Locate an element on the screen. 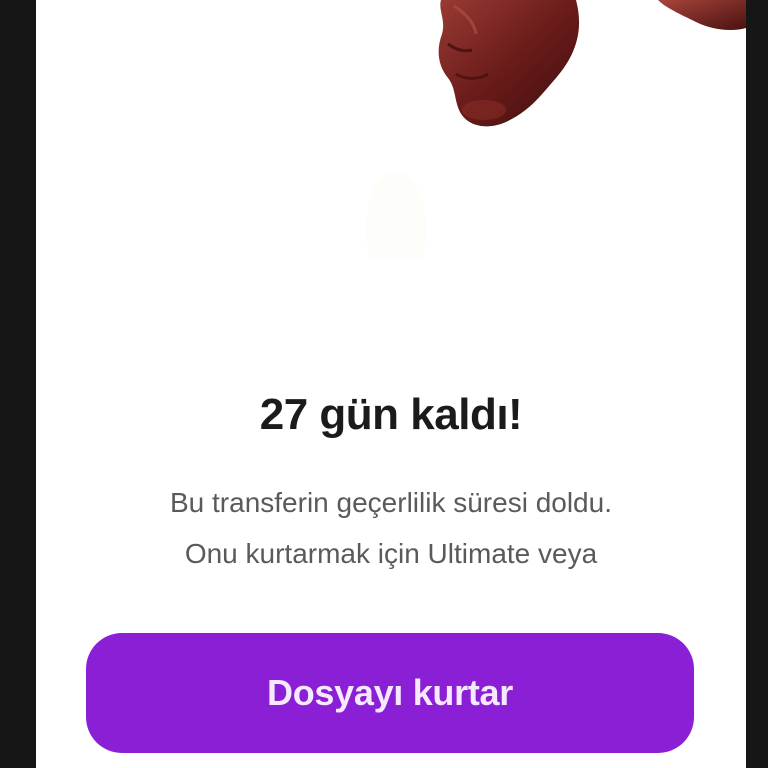  description-line-2: Onu kurtarmak için Ultimate veya is located at coordinates (391, 553).